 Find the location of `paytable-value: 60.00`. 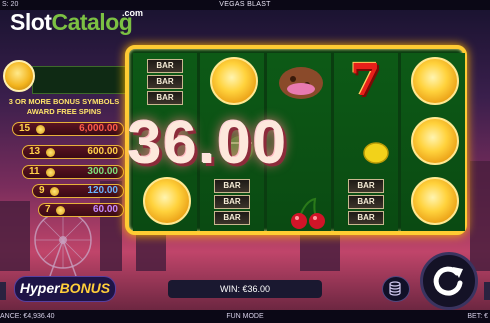

paytable-value: 60.00 is located at coordinates (105, 209).